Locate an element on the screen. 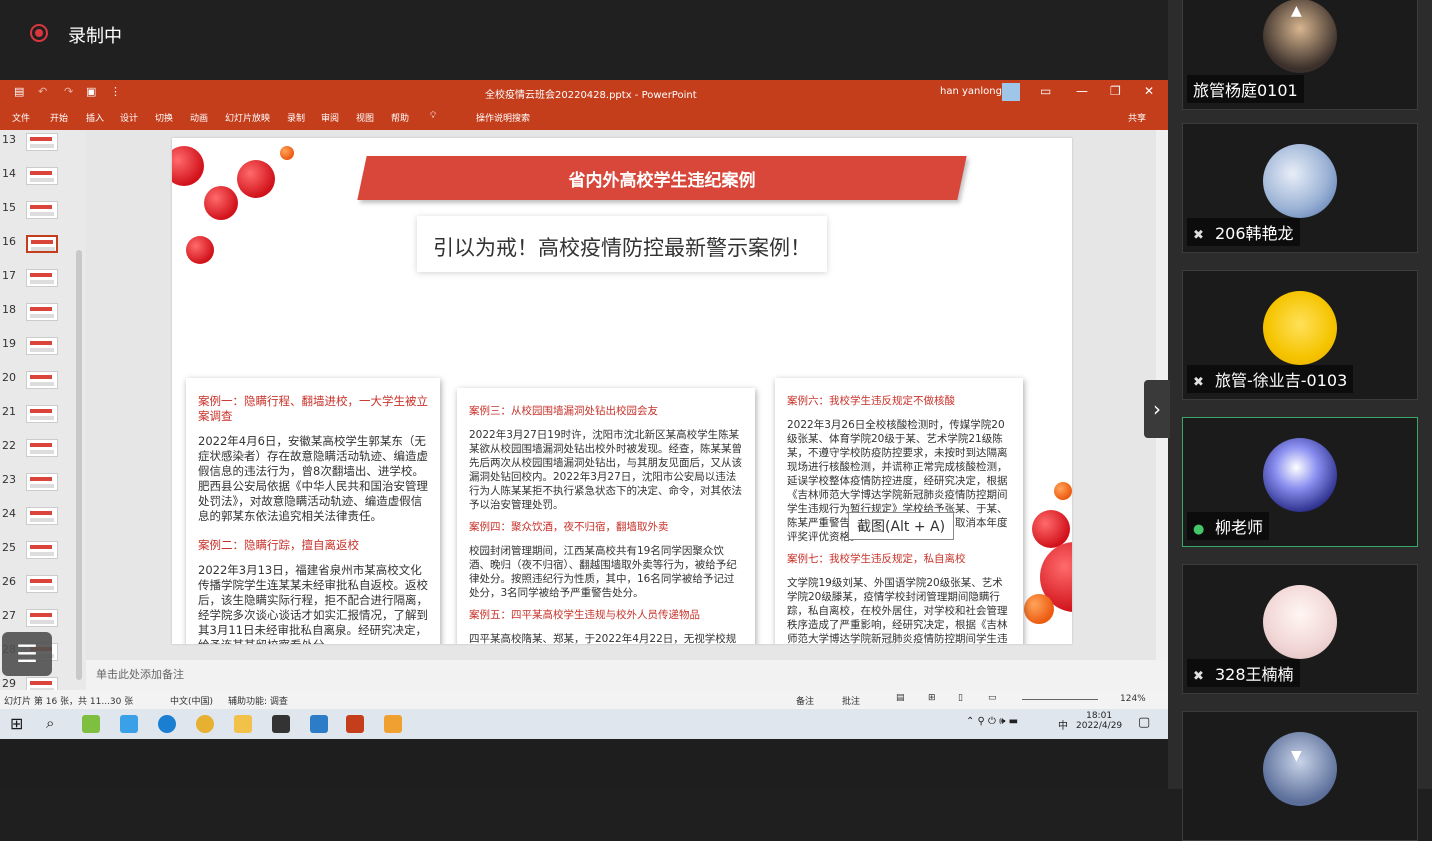 The width and height of the screenshot is (1432, 841). slide-counter: 幻灯片 第 16 张，共 11...30 张 is located at coordinates (69, 702).